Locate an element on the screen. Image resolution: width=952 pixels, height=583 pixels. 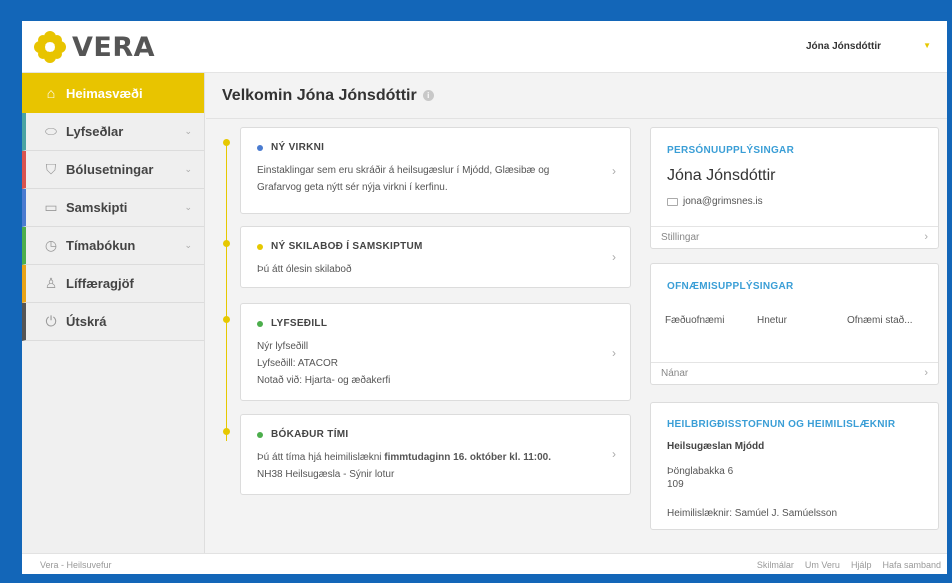
vera-logo: VERA is located at coordinates (94, 47).